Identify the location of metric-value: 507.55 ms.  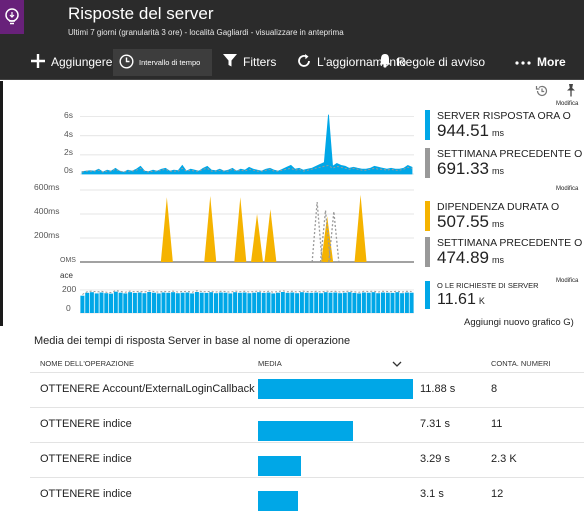
(470, 222).